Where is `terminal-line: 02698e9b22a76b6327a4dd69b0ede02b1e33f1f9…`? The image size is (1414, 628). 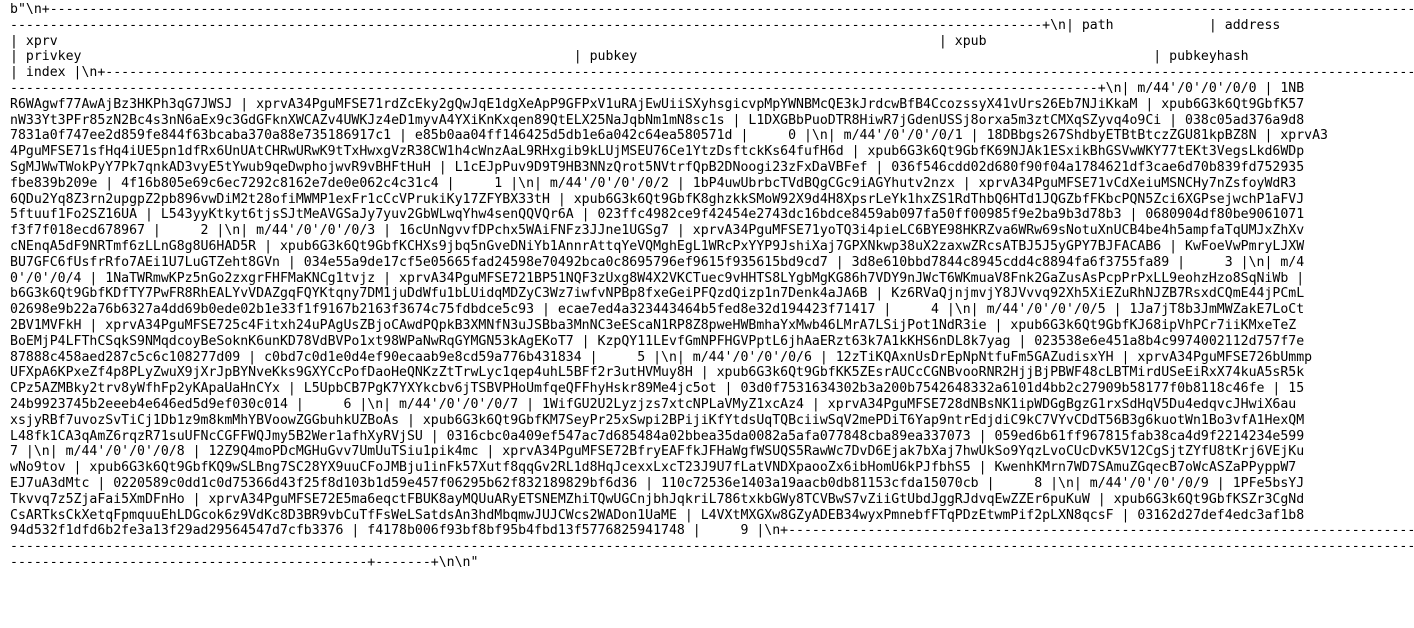
terminal-line: 02698e9b22a76b6327a4dd69b0ede02b1e33f1f9… is located at coordinates (657, 310).